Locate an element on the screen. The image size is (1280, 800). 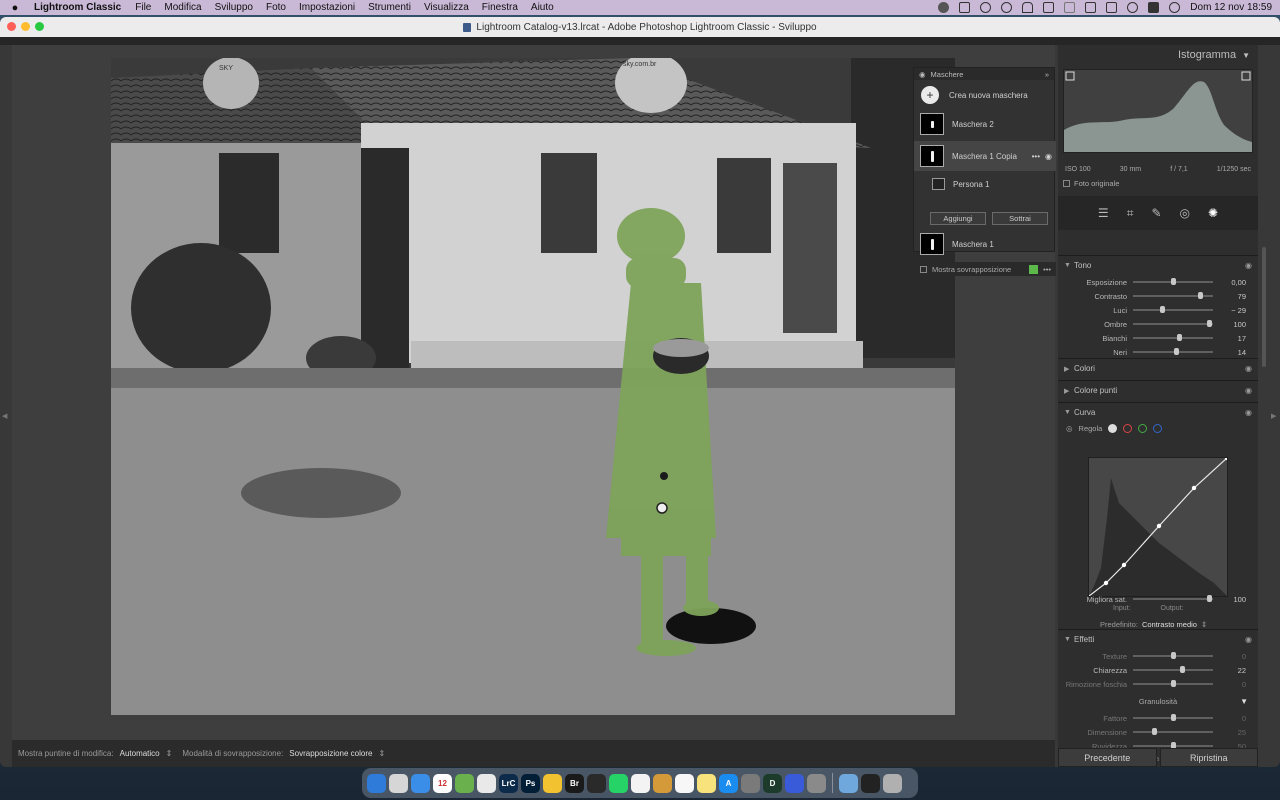
siri-icon is located at coordinates (1175, 7).